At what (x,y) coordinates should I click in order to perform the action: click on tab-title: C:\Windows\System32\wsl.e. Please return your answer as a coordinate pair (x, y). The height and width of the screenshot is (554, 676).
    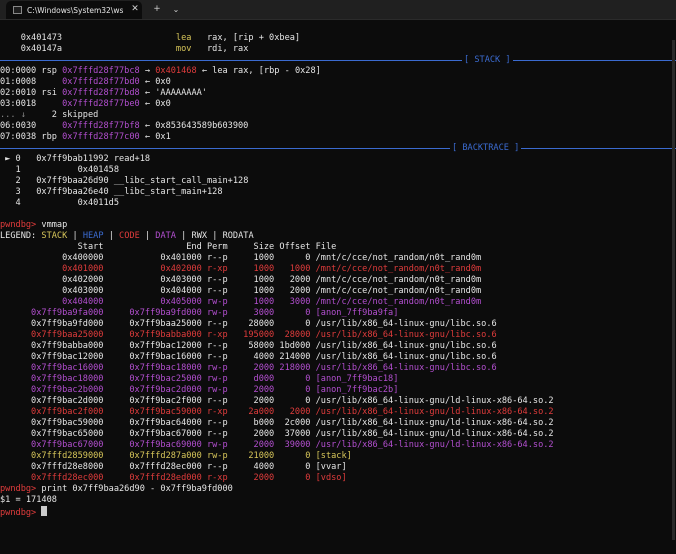
    Looking at the image, I should click on (75, 10).